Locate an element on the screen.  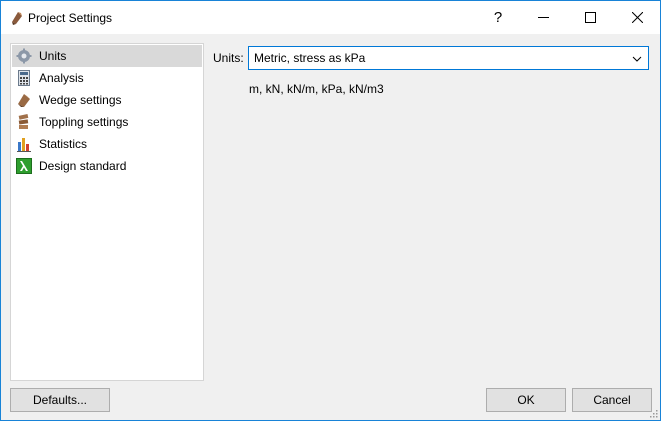
sidebar-item-label: Analysis is located at coordinates (61, 78).